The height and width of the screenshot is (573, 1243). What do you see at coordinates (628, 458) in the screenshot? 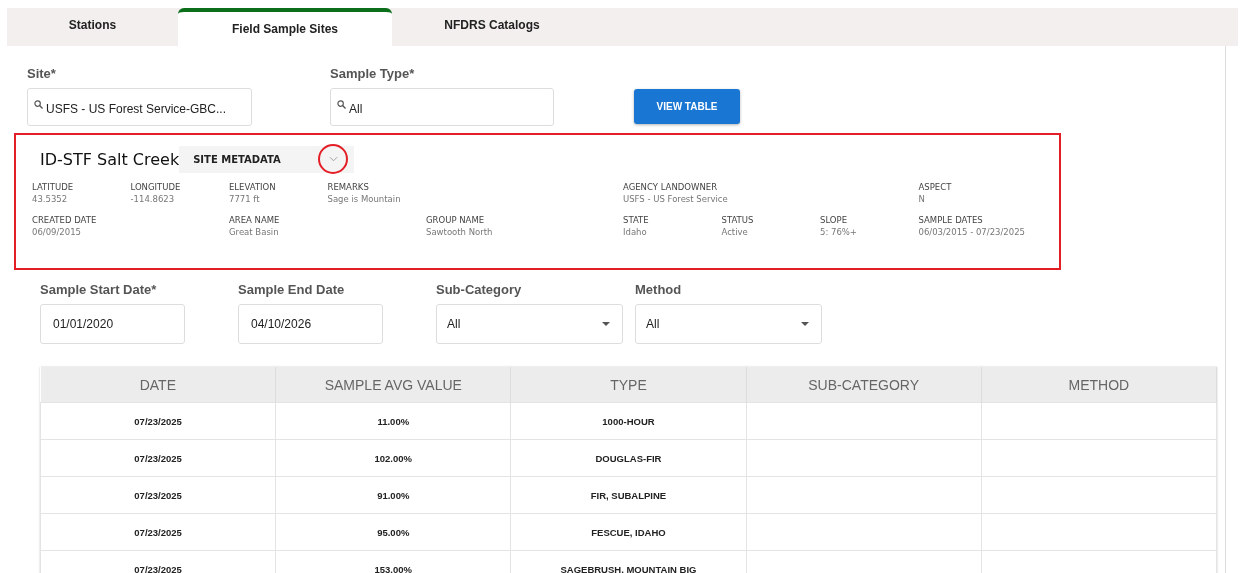
I see `table-cell: DOUGLAS-FIR` at bounding box center [628, 458].